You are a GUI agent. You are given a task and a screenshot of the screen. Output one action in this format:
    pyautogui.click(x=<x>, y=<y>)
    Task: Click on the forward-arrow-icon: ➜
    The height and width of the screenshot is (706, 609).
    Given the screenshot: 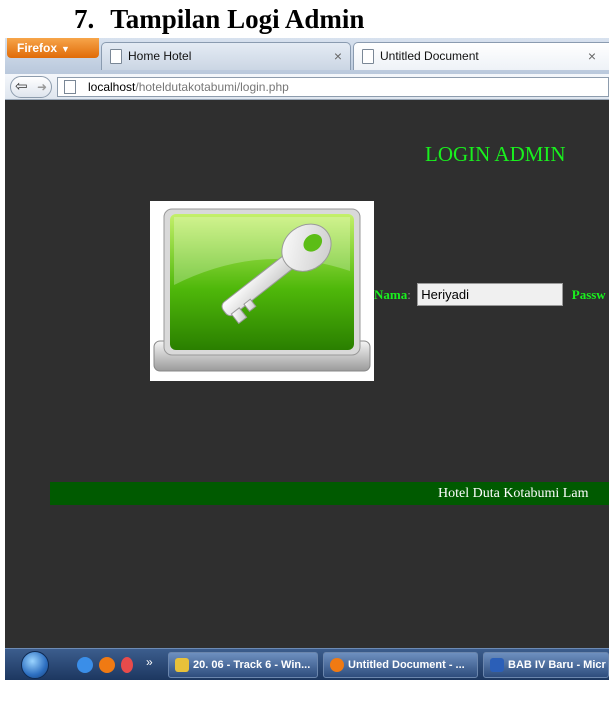 What is the action you would take?
    pyautogui.click(x=42, y=87)
    